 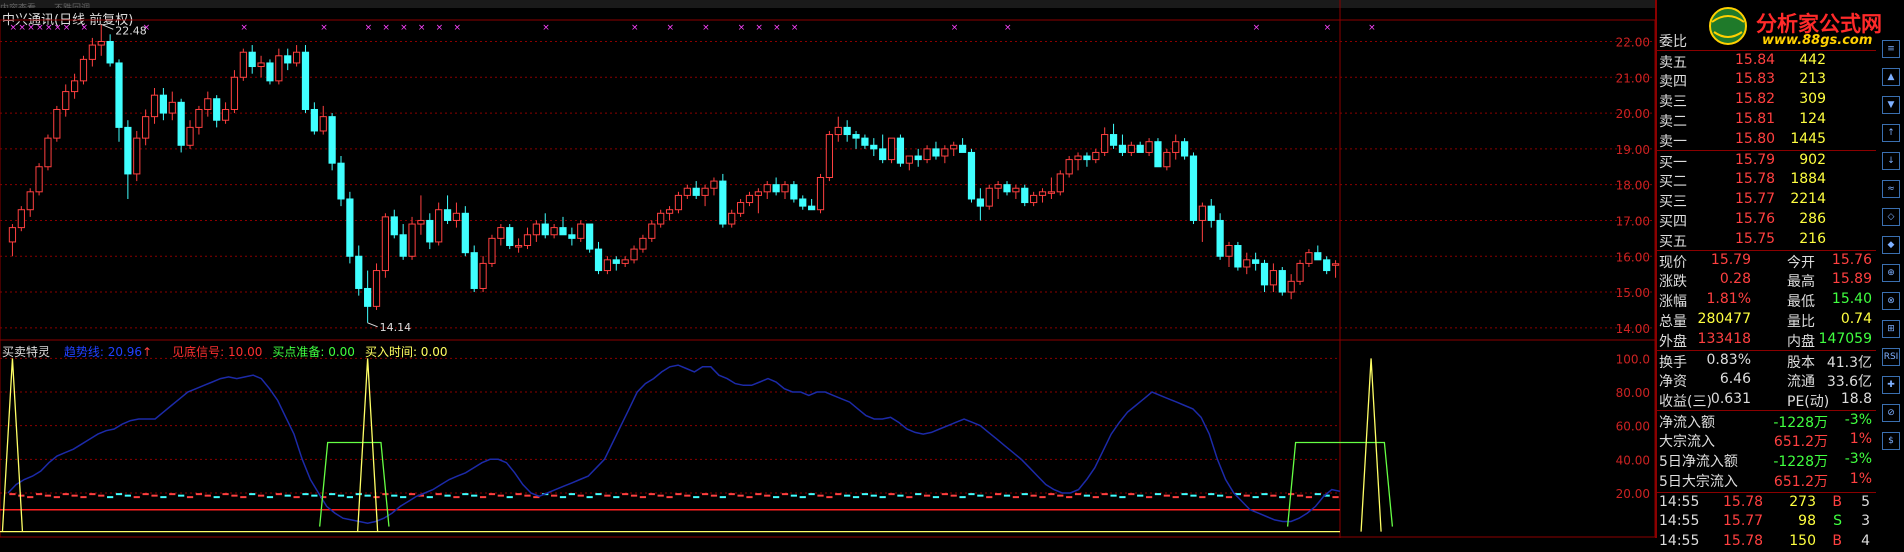 I want to click on buy-time-spike, so click(x=12, y=445).